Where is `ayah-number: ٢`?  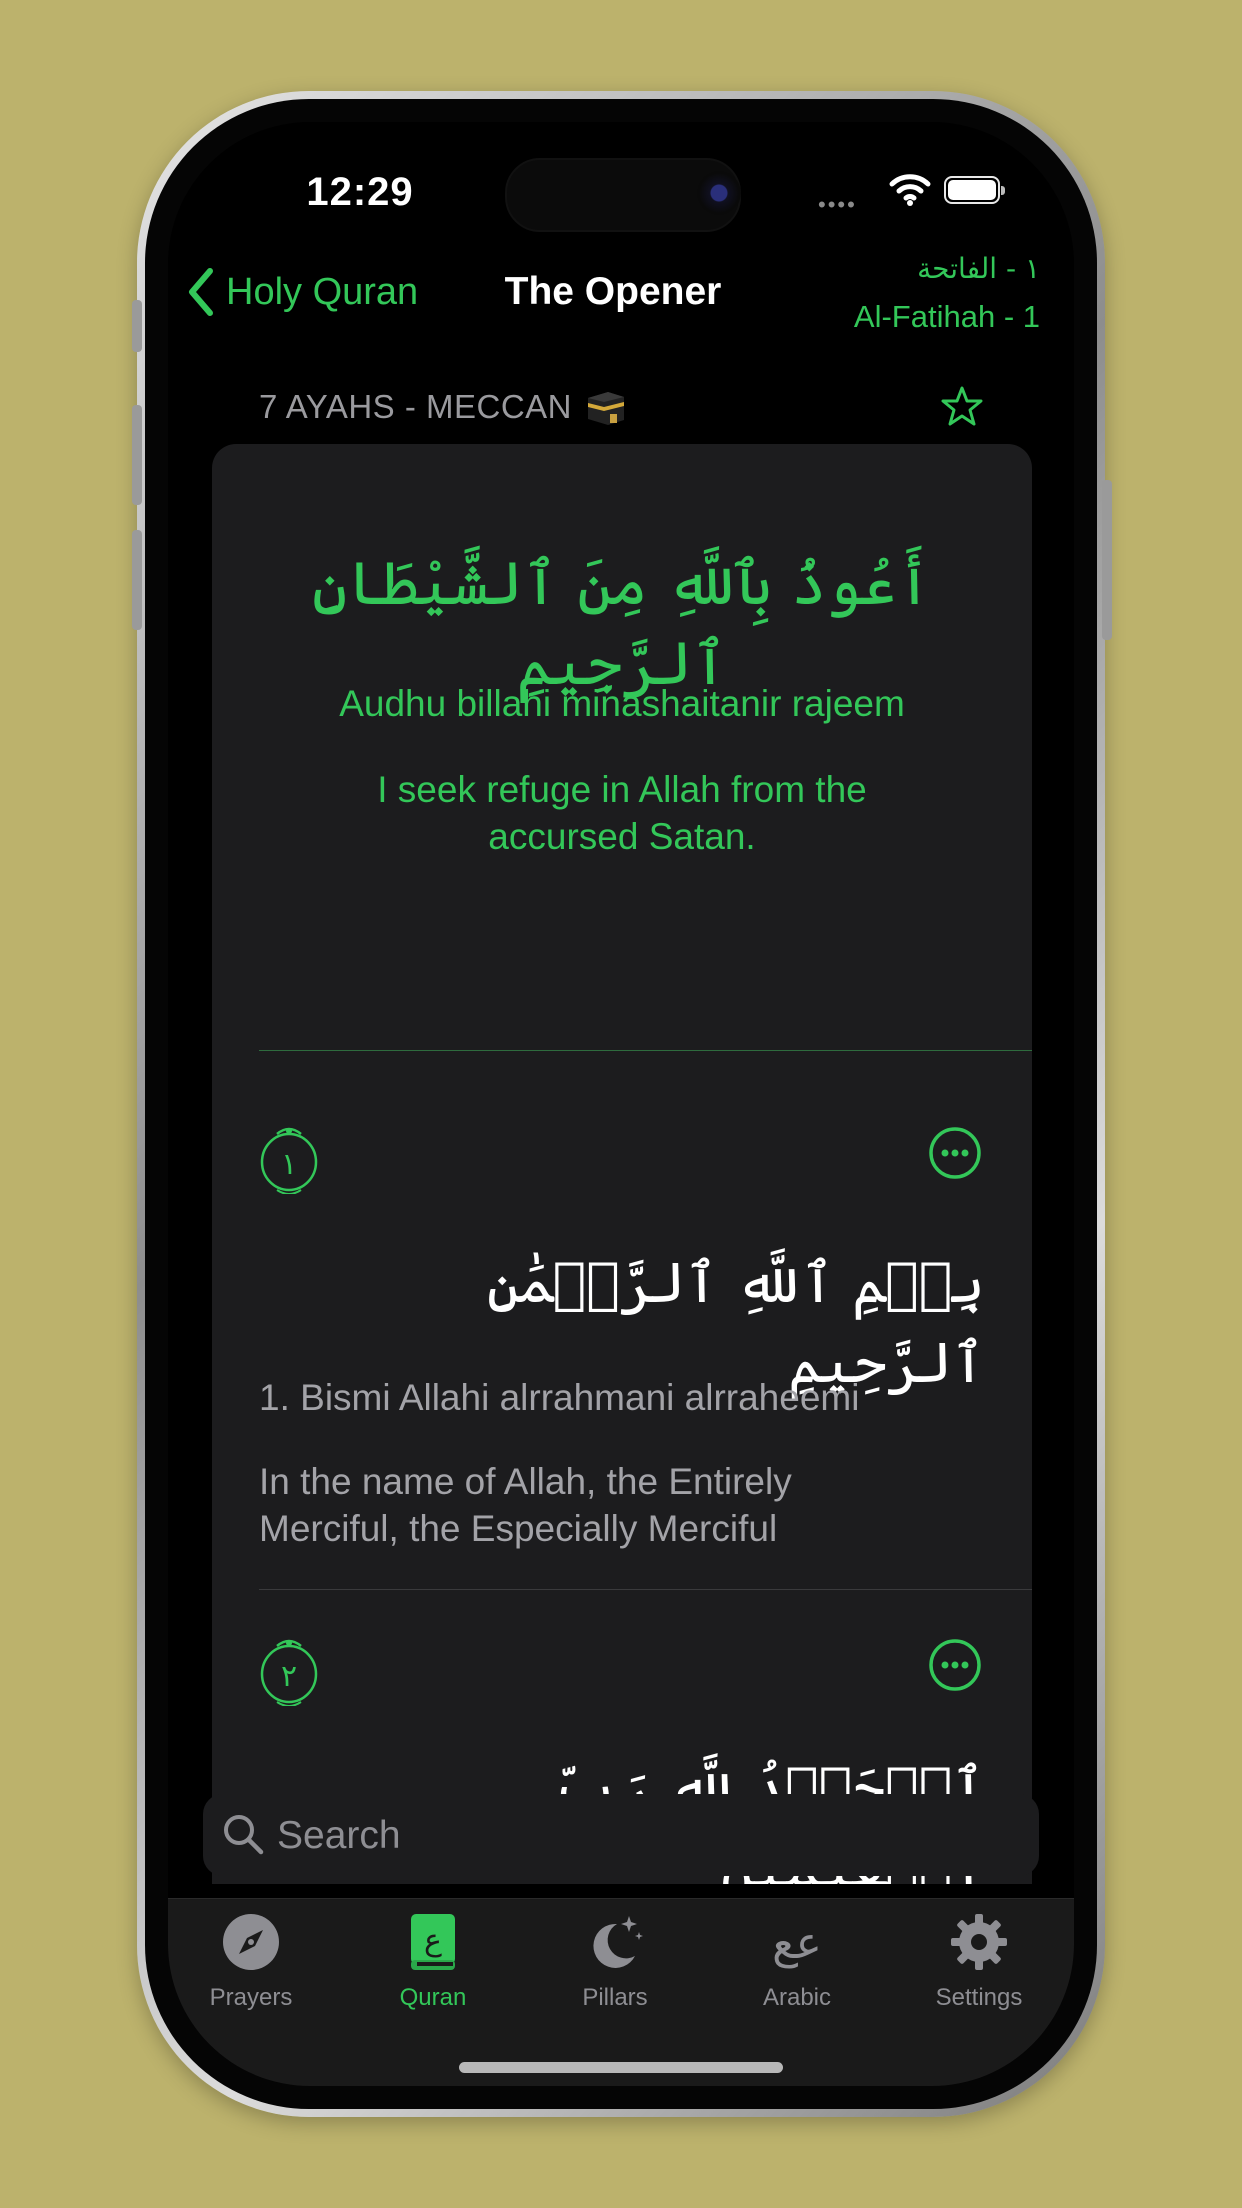 ayah-number: ٢ is located at coordinates (289, 1676).